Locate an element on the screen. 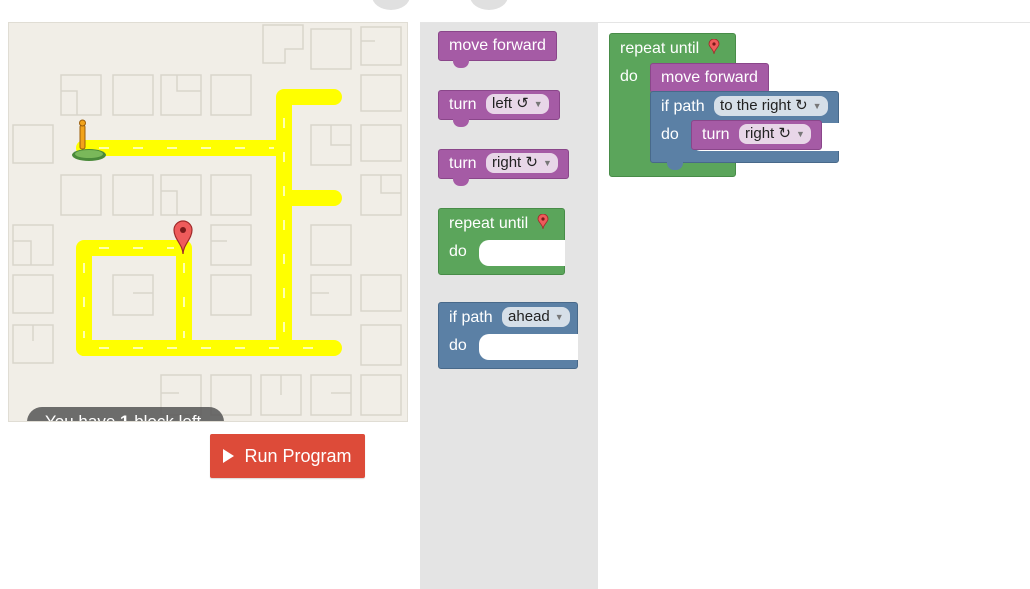  run-program-label: Run Program is located at coordinates (298, 455).